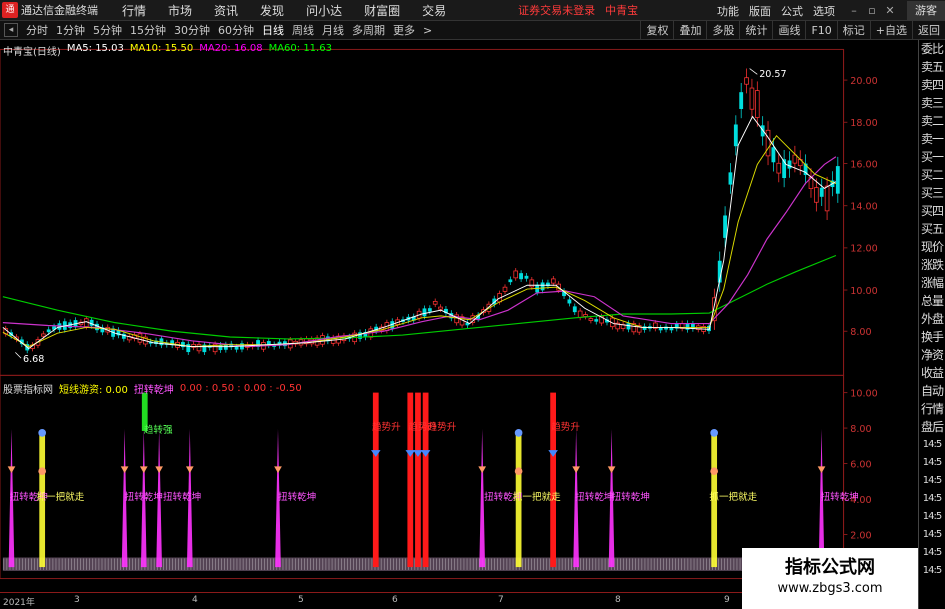 The height and width of the screenshot is (609, 945). Describe the element at coordinates (792, 11) in the screenshot. I see `menu-formula: 公式` at that location.